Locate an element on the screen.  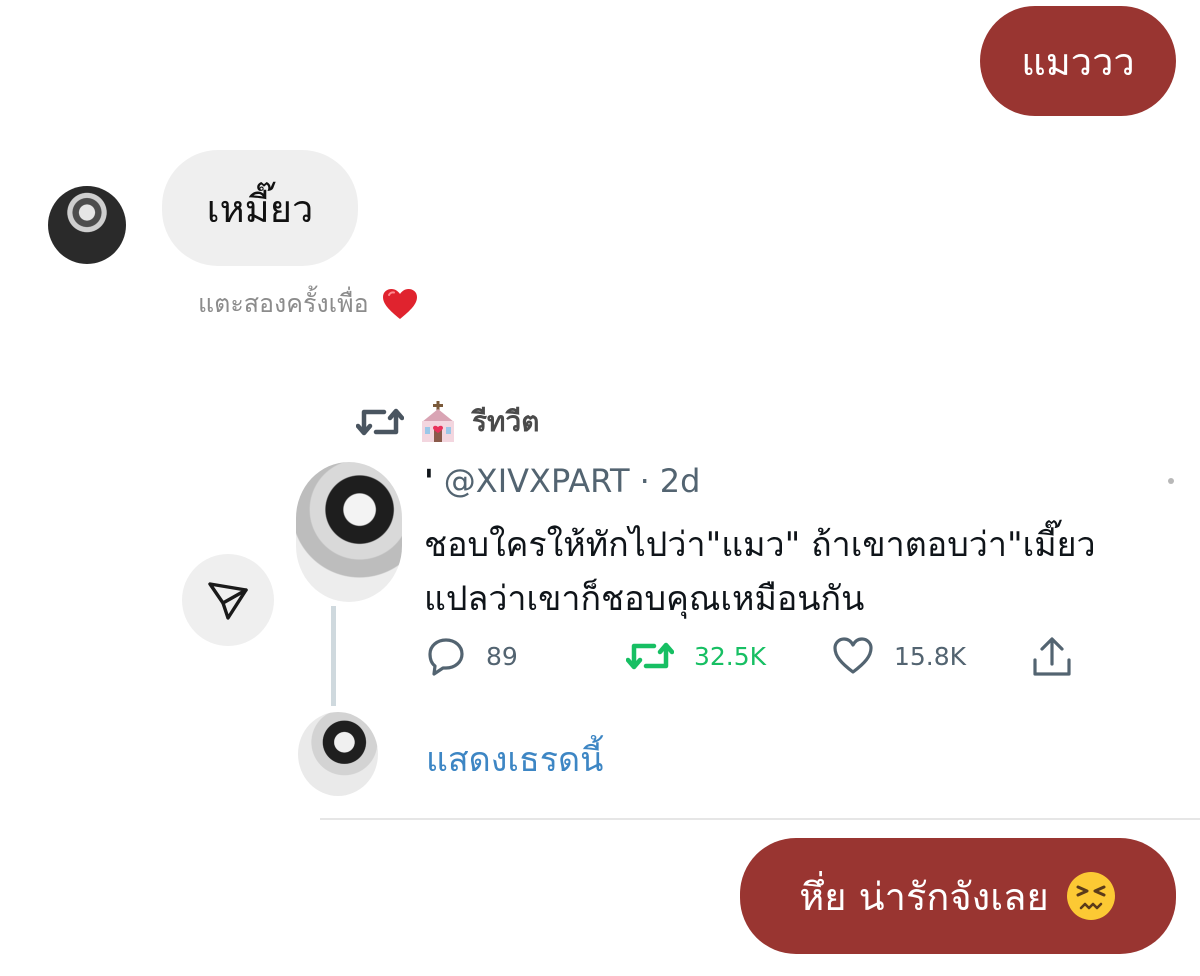
retweet-button: 32.5K is located at coordinates (696, 656).